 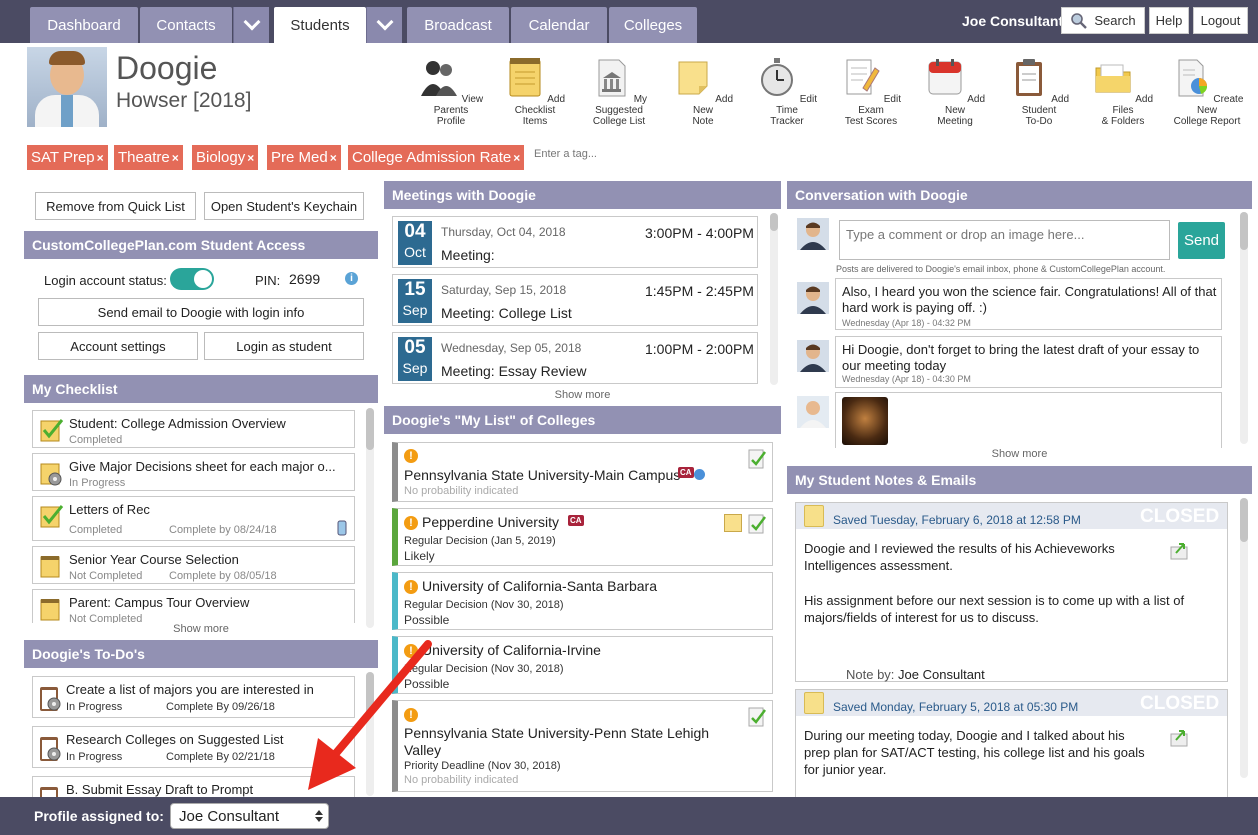 What do you see at coordinates (1169, 20) in the screenshot?
I see `help-button: Help` at bounding box center [1169, 20].